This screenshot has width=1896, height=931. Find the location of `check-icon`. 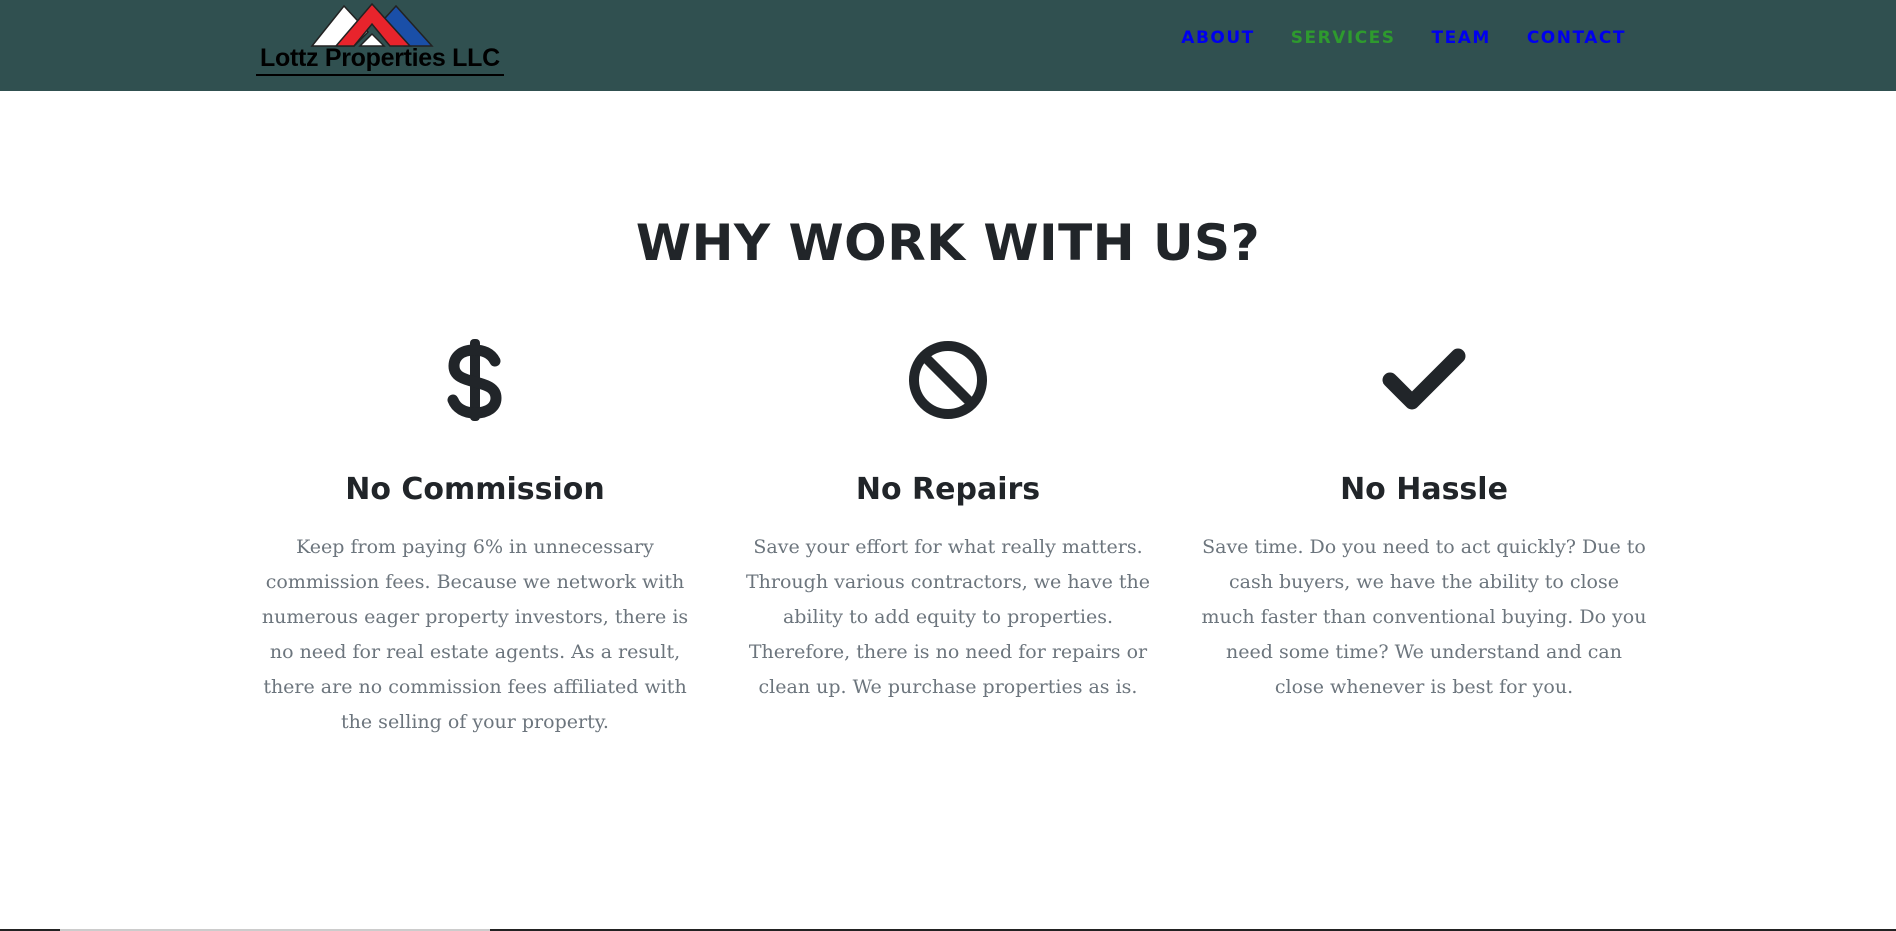

check-icon is located at coordinates (1424, 380).